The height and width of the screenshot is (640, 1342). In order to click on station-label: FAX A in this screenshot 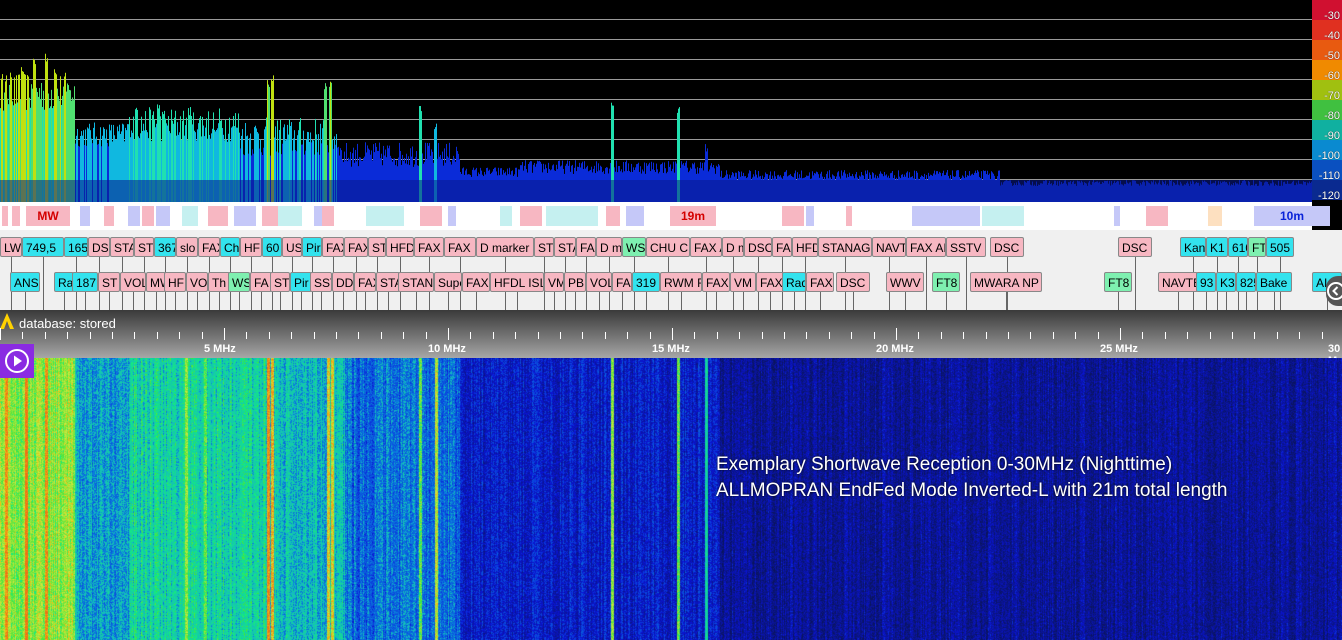, I will do `click(706, 247)`.